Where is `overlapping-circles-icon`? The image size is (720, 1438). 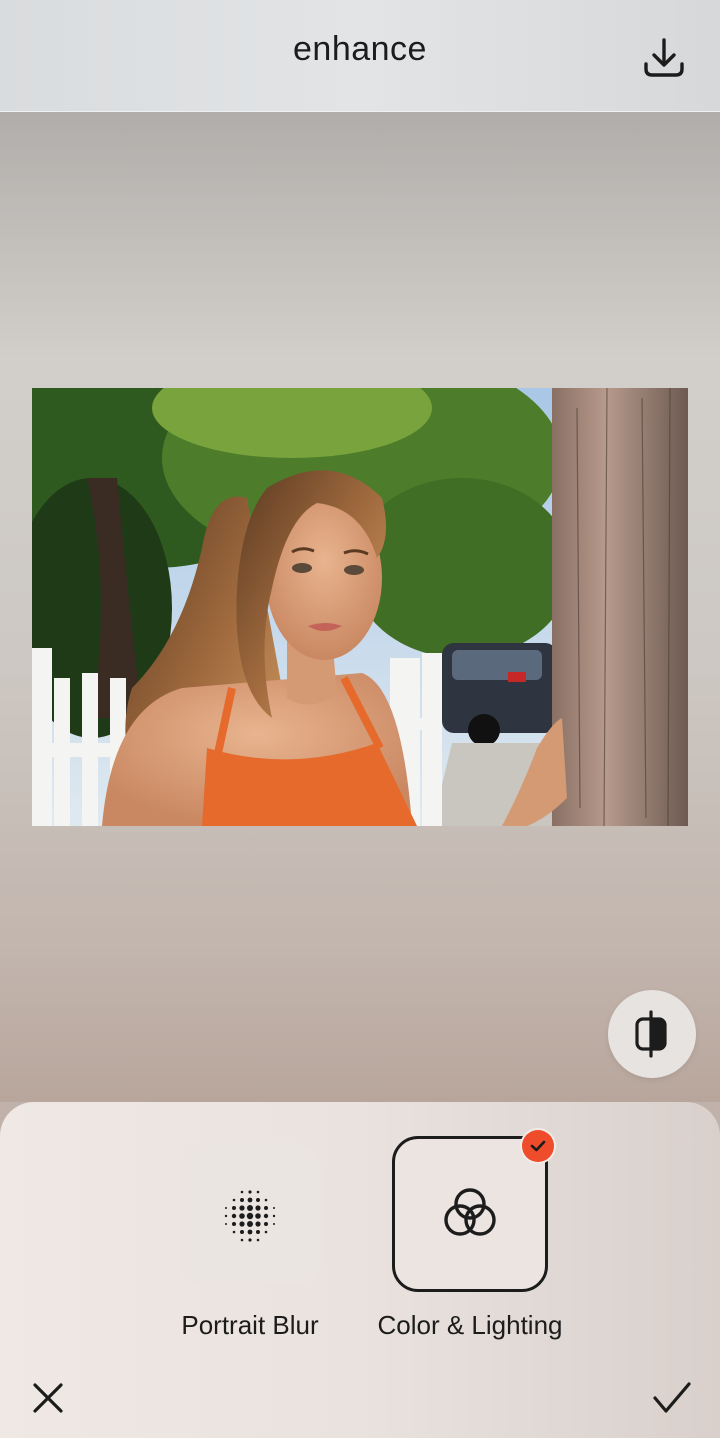
overlapping-circles-icon is located at coordinates (470, 1212).